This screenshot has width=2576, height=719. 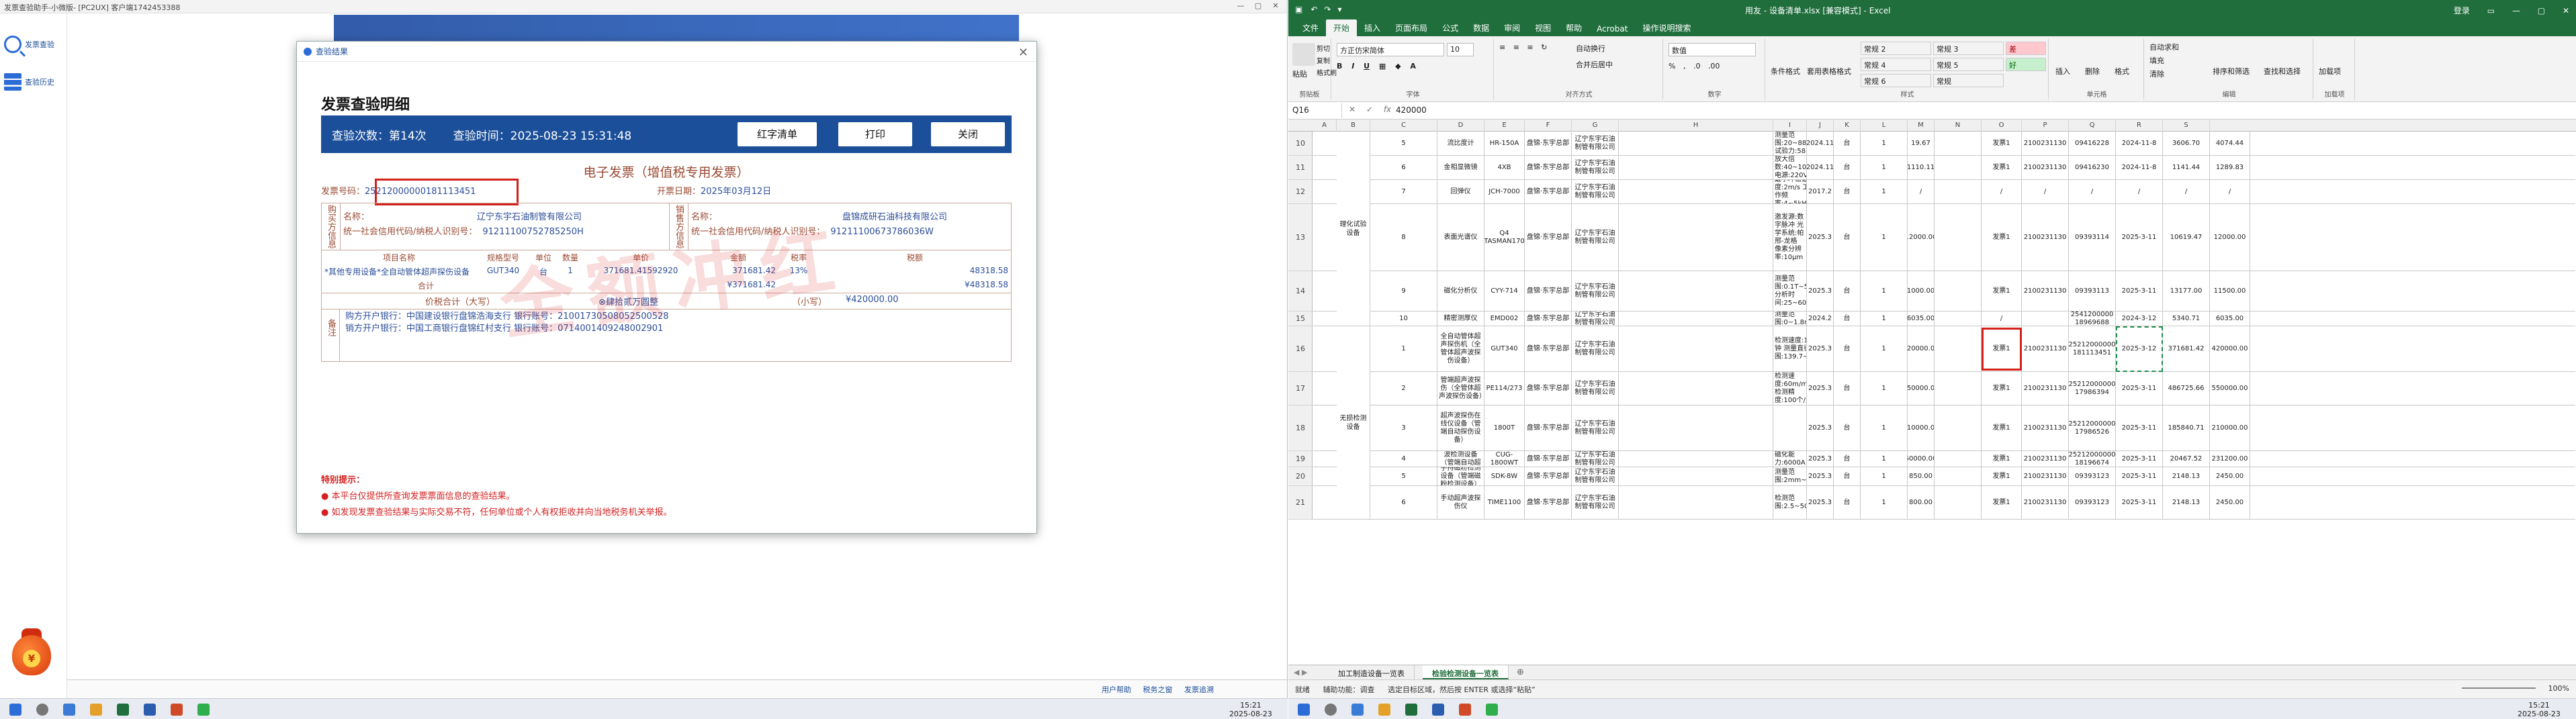 I want to click on wechat-icon, so click(x=1492, y=710).